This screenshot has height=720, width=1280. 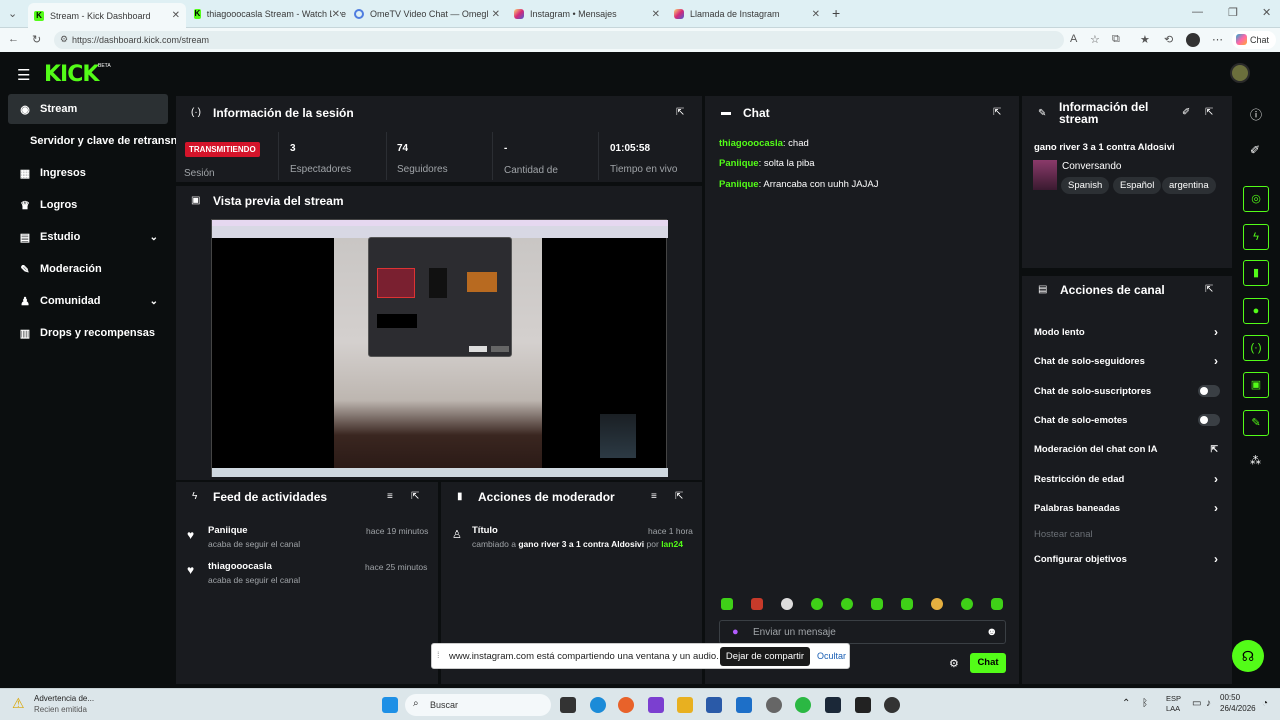 I want to click on profile-avatar, so click(x=1193, y=40).